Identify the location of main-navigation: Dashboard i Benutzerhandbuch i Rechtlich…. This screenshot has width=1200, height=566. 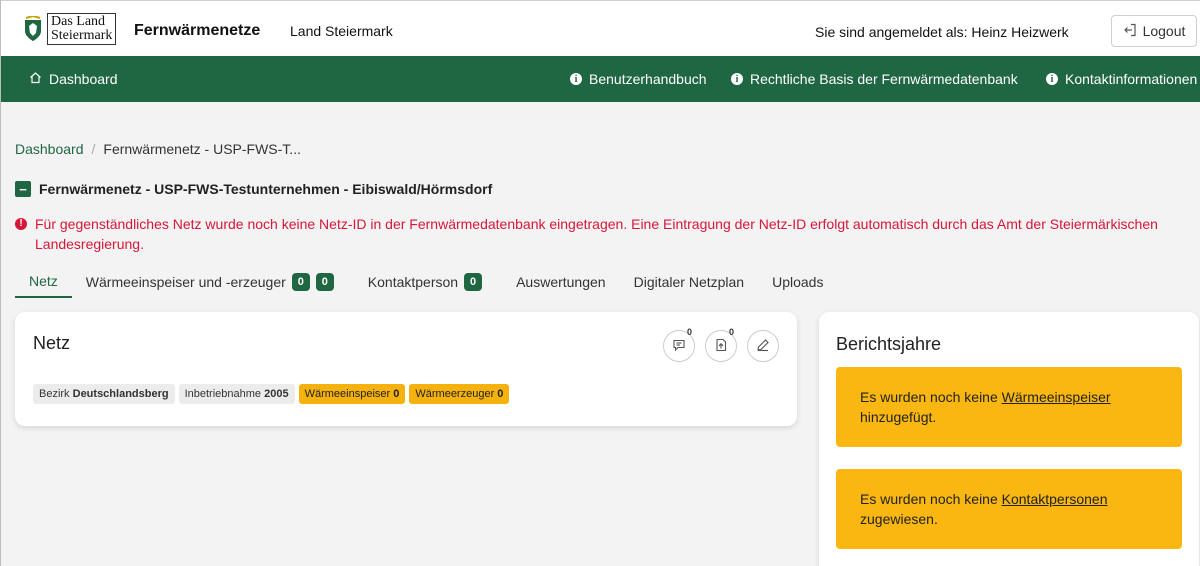
(600, 79).